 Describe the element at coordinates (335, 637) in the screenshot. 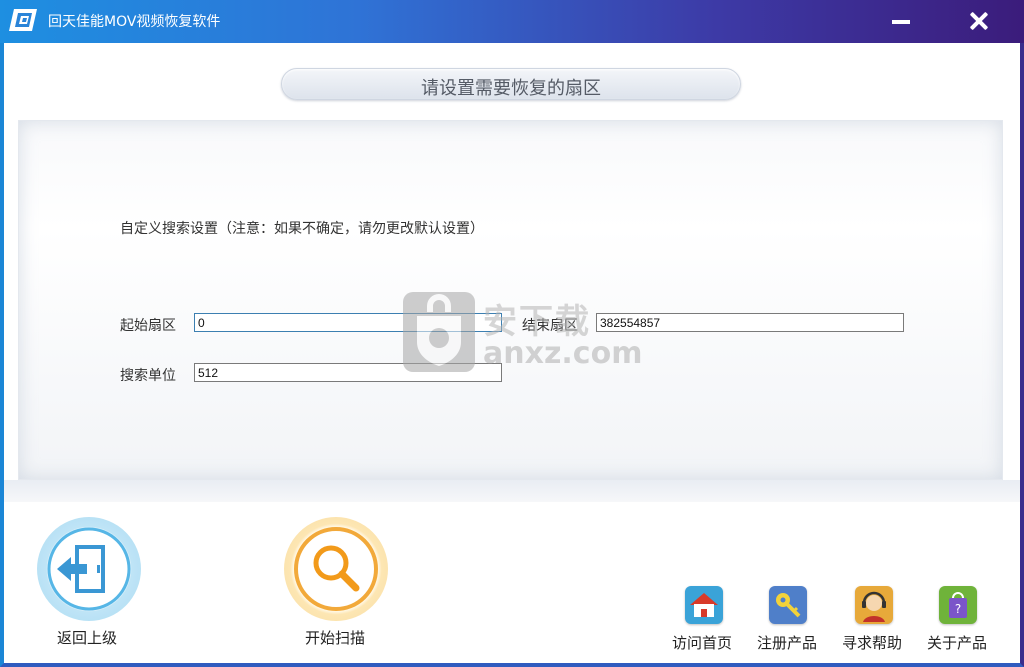

I see `start-scan-label: 开始扫描` at that location.